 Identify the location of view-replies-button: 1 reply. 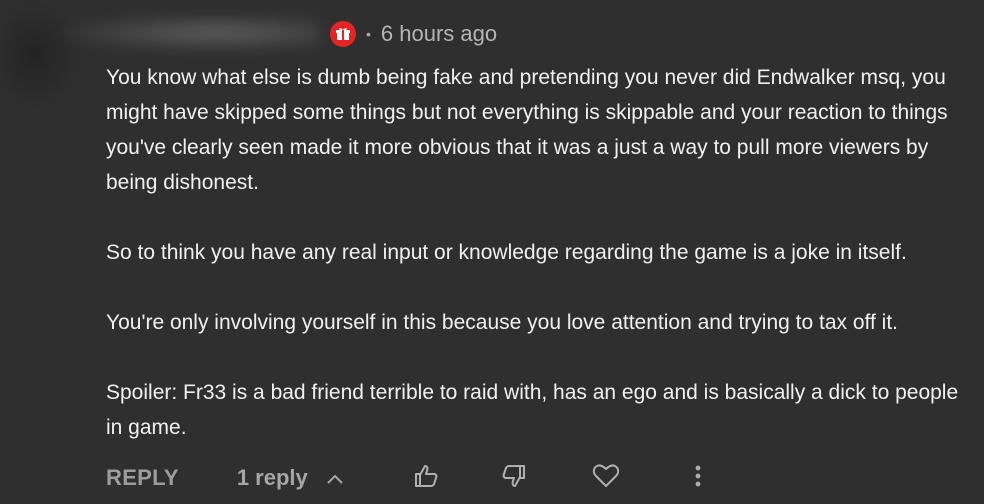
(290, 478).